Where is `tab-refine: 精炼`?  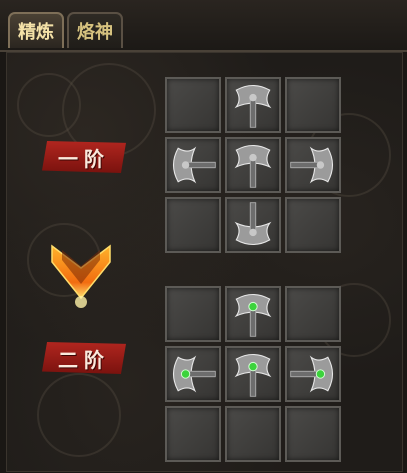
tab-refine: 精炼 is located at coordinates (36, 30).